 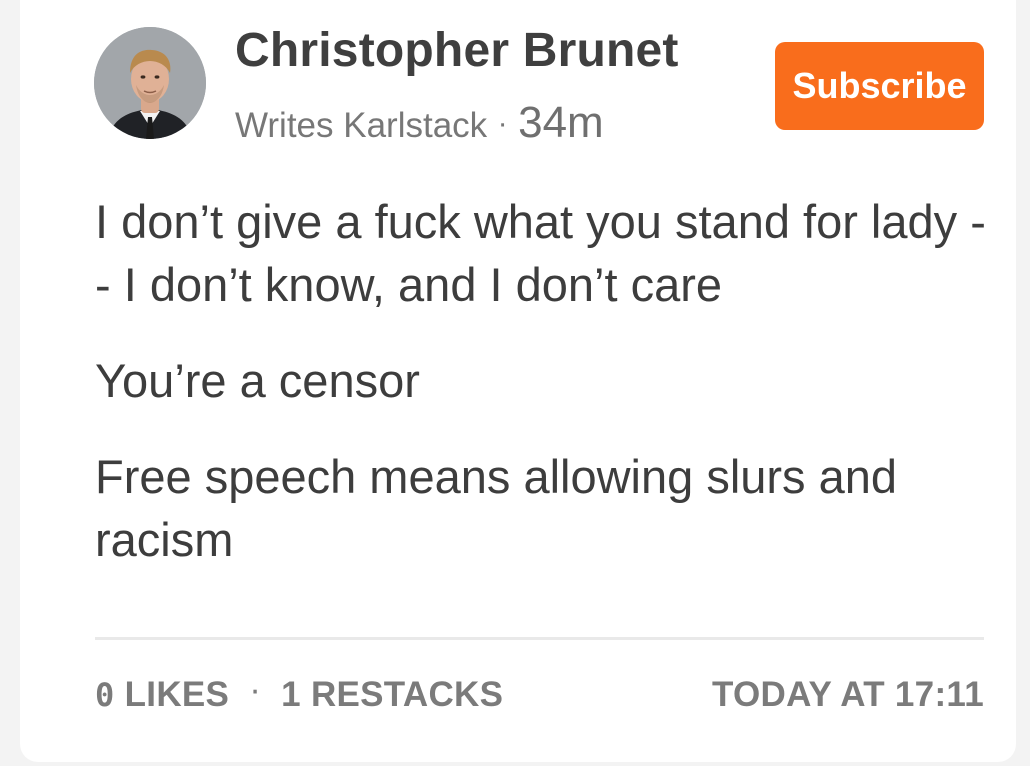 What do you see at coordinates (539, 695) in the screenshot?
I see `post-footer: 0 LIKES · 1 RESTACKS TODAY AT 17:11` at bounding box center [539, 695].